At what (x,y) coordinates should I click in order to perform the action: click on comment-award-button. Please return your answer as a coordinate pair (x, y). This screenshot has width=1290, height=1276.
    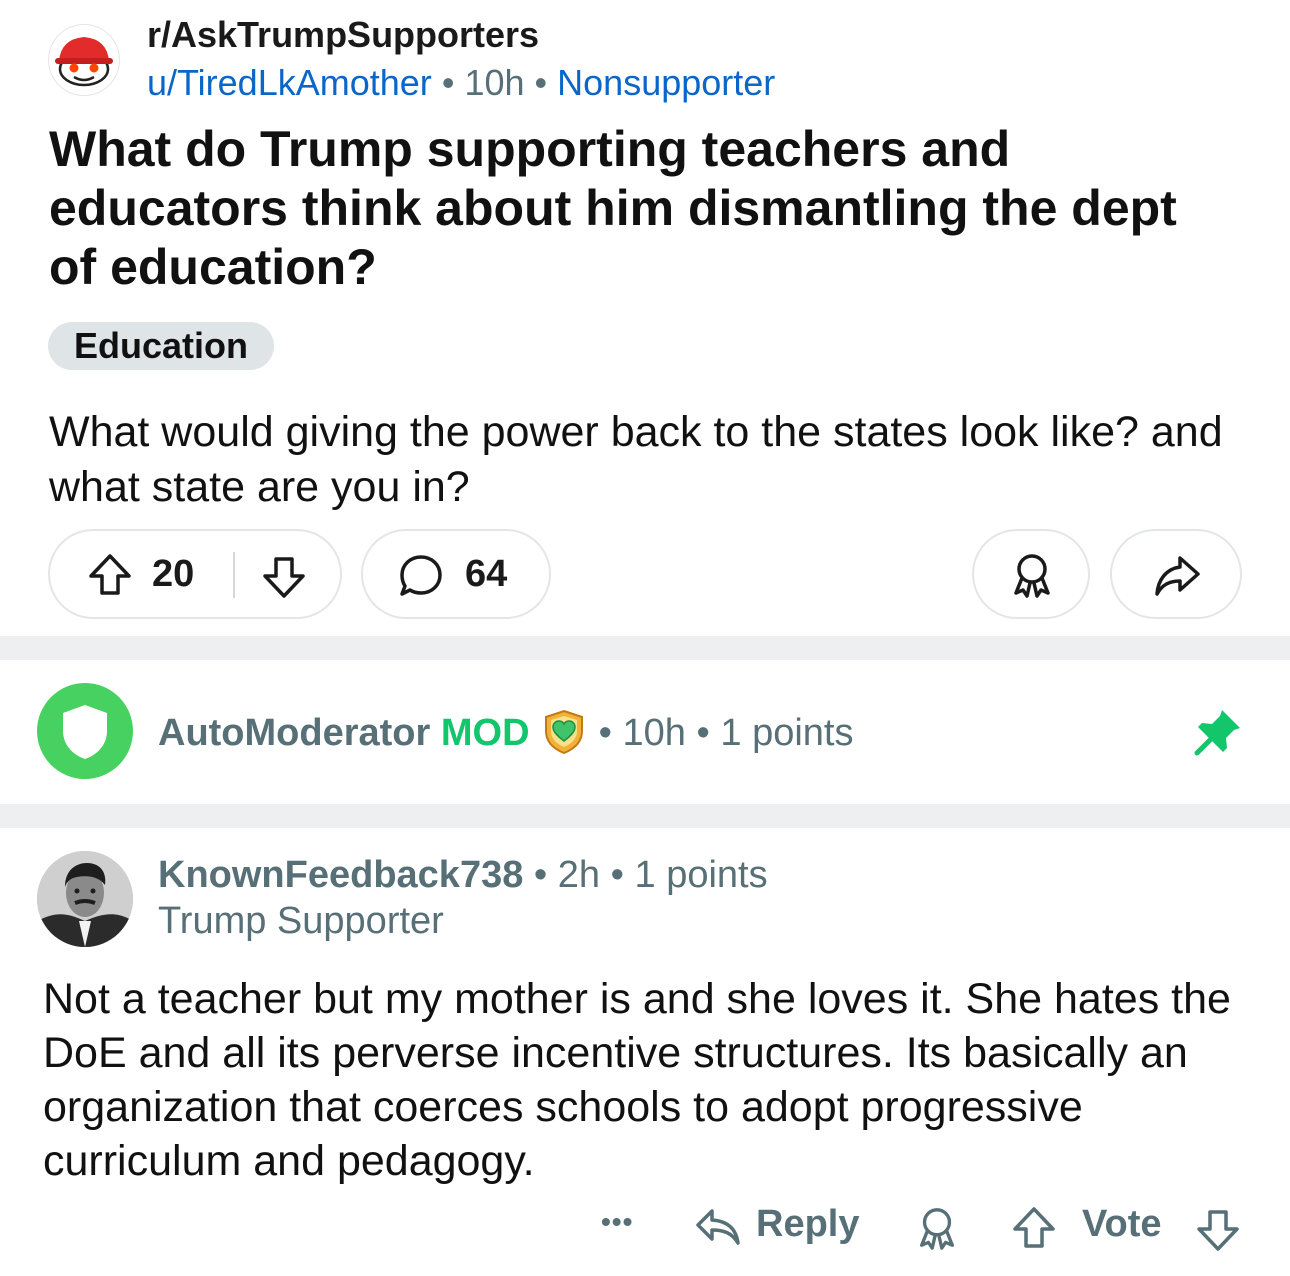
    Looking at the image, I should click on (937, 1230).